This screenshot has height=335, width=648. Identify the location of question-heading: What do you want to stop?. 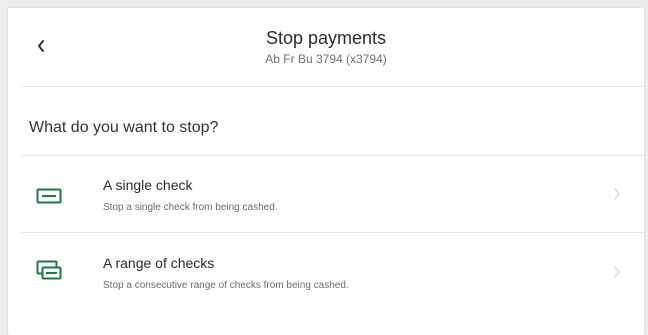
(124, 127).